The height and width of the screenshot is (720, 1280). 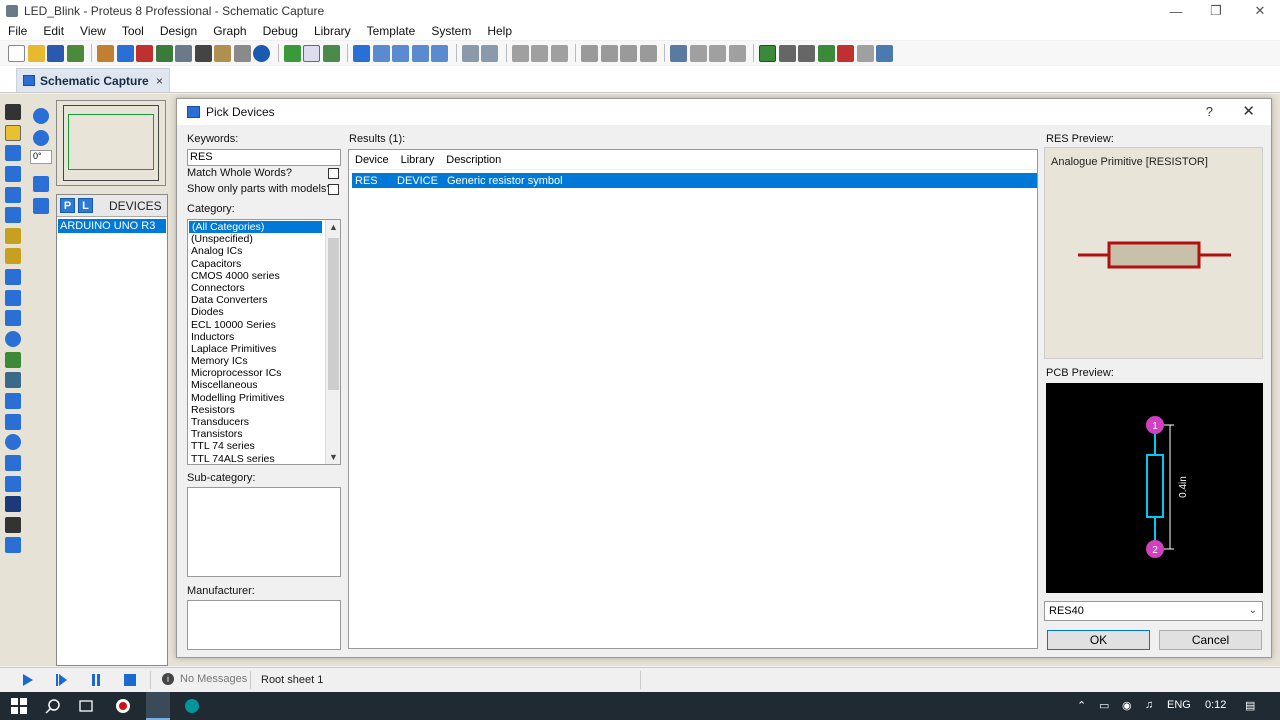 I want to click on decompose-icon, so click(x=737, y=53).